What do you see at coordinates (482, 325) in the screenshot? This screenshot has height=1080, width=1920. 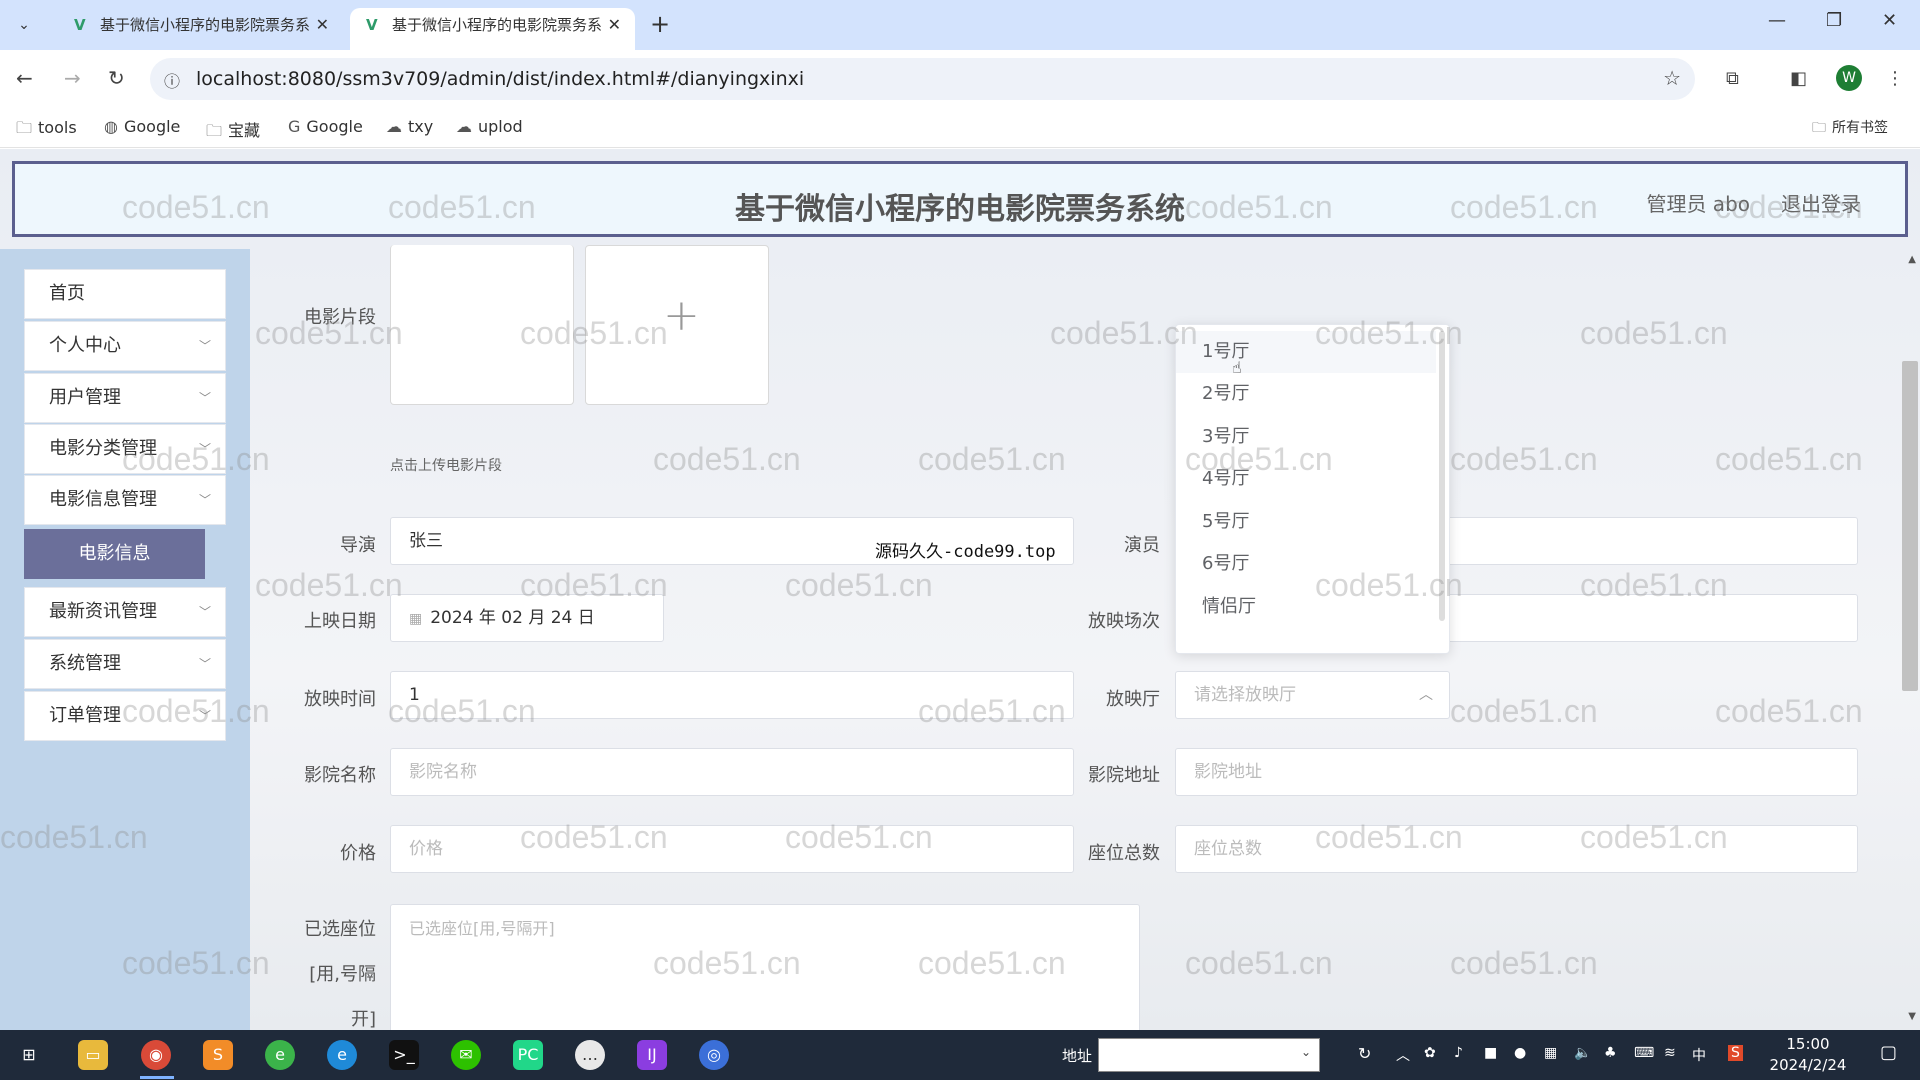 I see `uploaded-clip-preview` at bounding box center [482, 325].